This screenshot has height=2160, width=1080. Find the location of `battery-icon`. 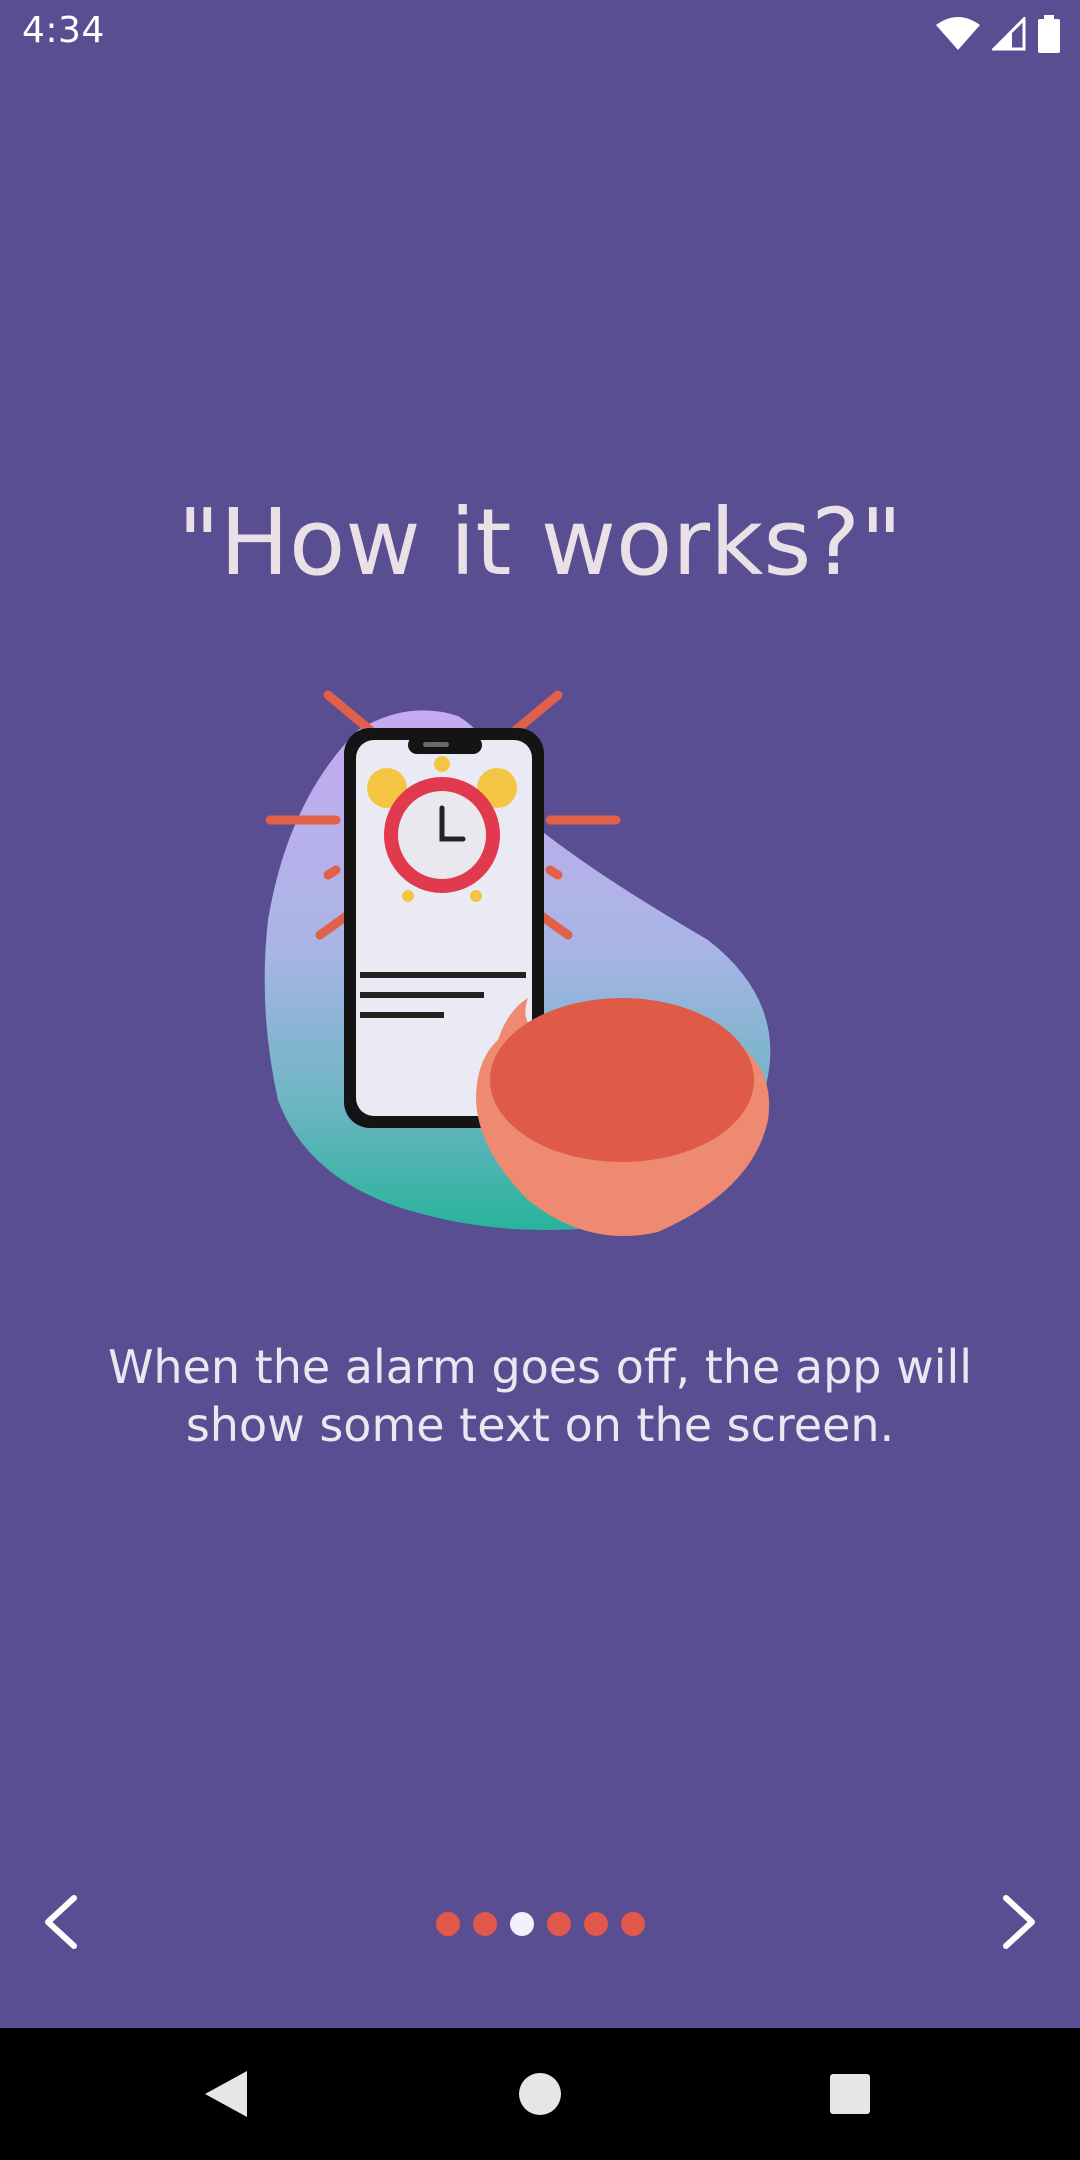

battery-icon is located at coordinates (1049, 34).